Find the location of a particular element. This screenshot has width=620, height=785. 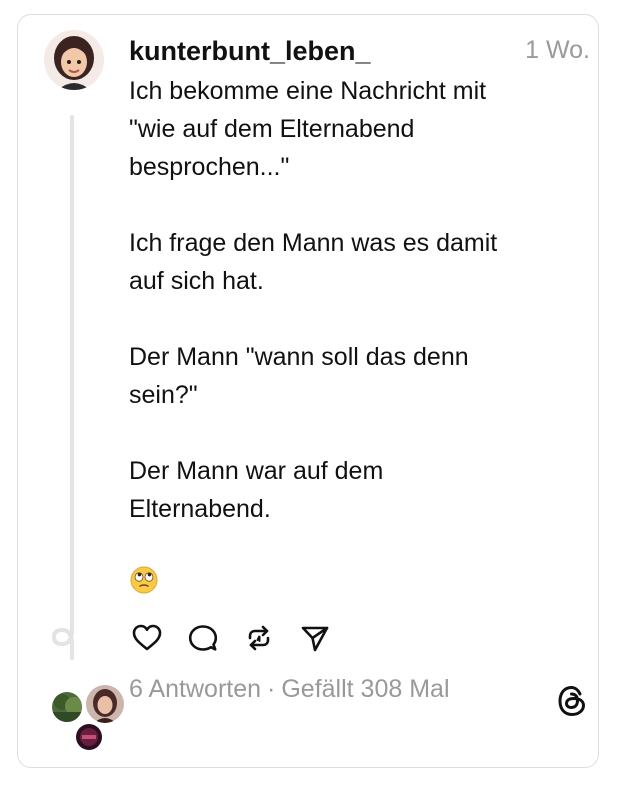

author-username: kunterbunt_leben_ is located at coordinates (250, 51).